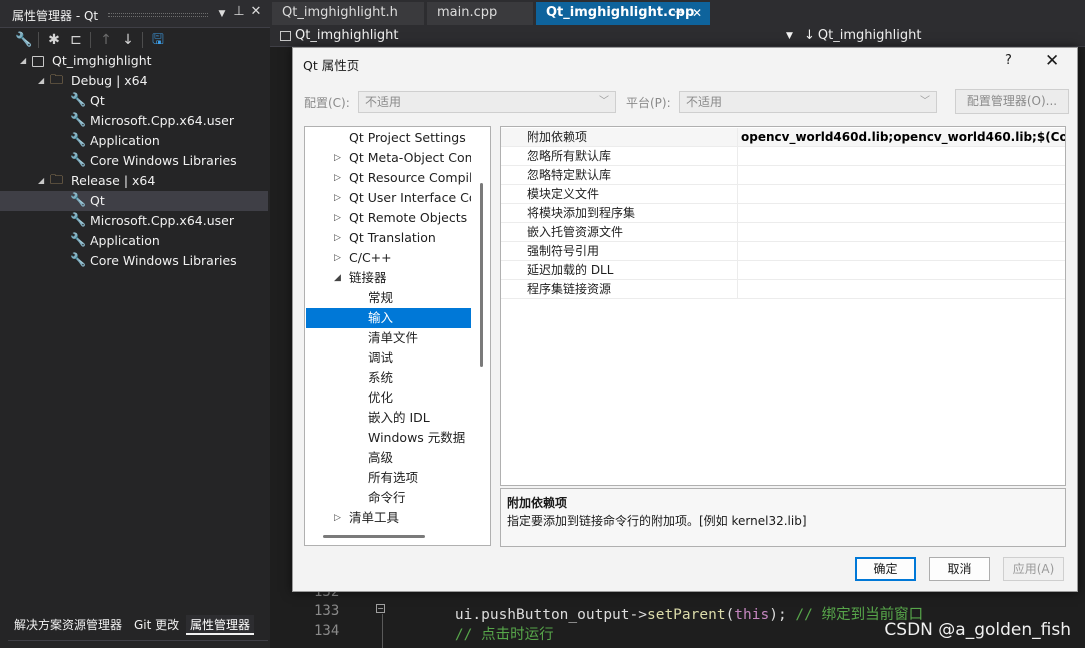 This screenshot has width=1085, height=648. I want to click on tab-git-changes: Git 更改, so click(156, 625).